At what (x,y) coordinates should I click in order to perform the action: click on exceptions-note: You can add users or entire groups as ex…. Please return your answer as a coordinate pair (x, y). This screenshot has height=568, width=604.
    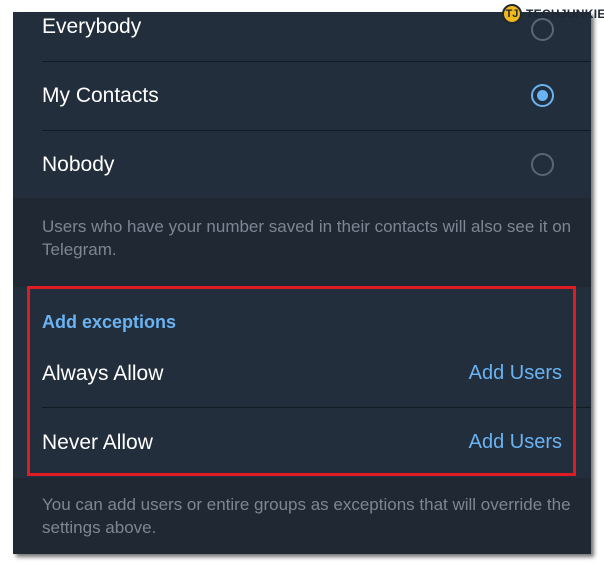
    Looking at the image, I should click on (306, 516).